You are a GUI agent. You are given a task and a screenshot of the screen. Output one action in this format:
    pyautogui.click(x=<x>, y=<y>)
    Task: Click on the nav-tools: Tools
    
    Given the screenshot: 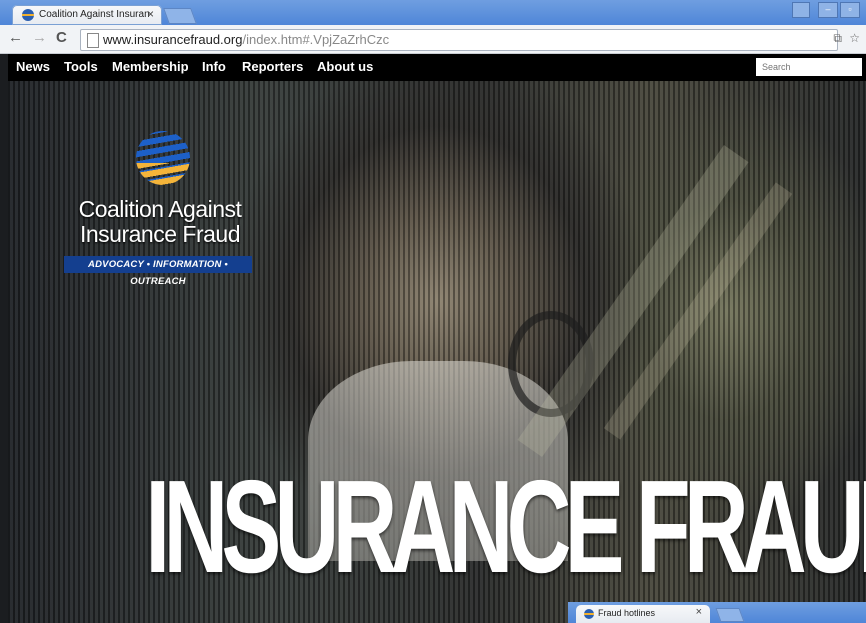 What is the action you would take?
    pyautogui.click(x=81, y=66)
    